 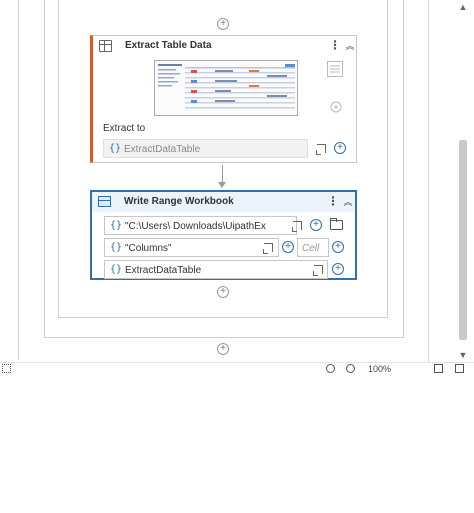 I want to click on flow-arrow-icon, so click(x=222, y=185).